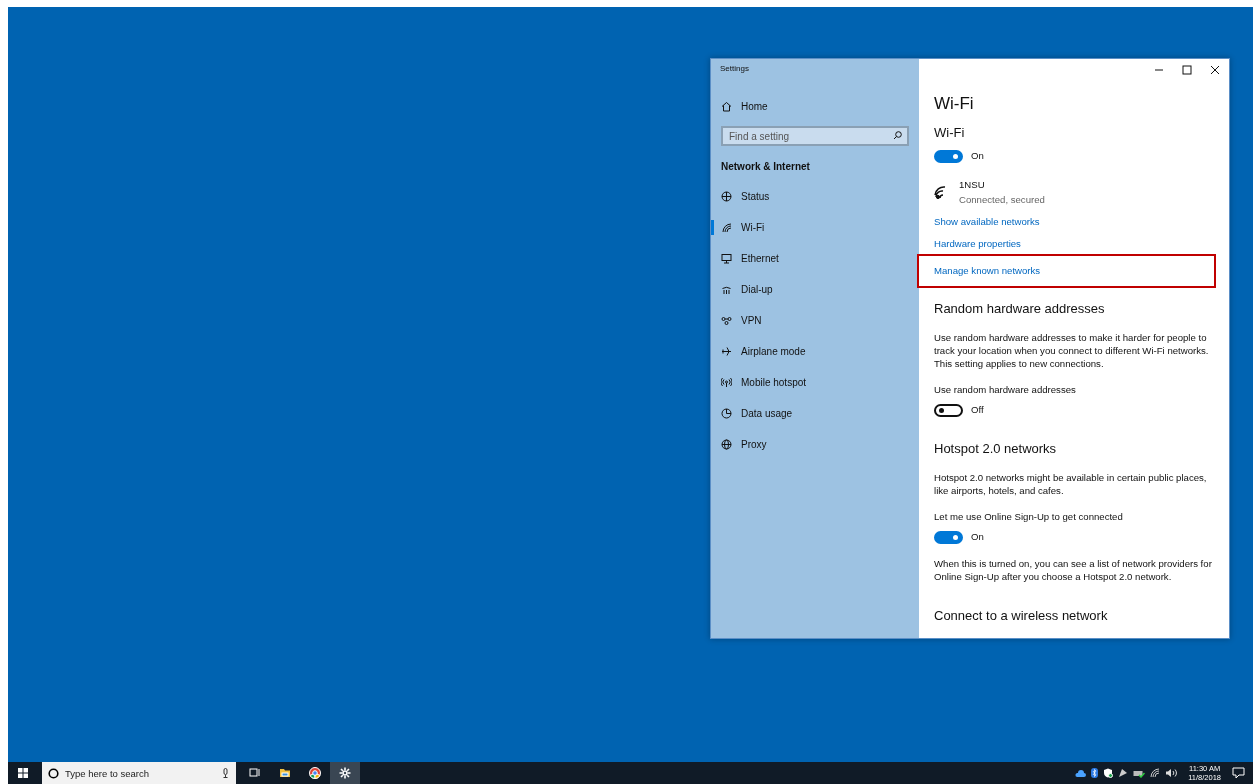 The image size is (1253, 784). Describe the element at coordinates (1108, 773) in the screenshot. I see `shield-icon` at that location.